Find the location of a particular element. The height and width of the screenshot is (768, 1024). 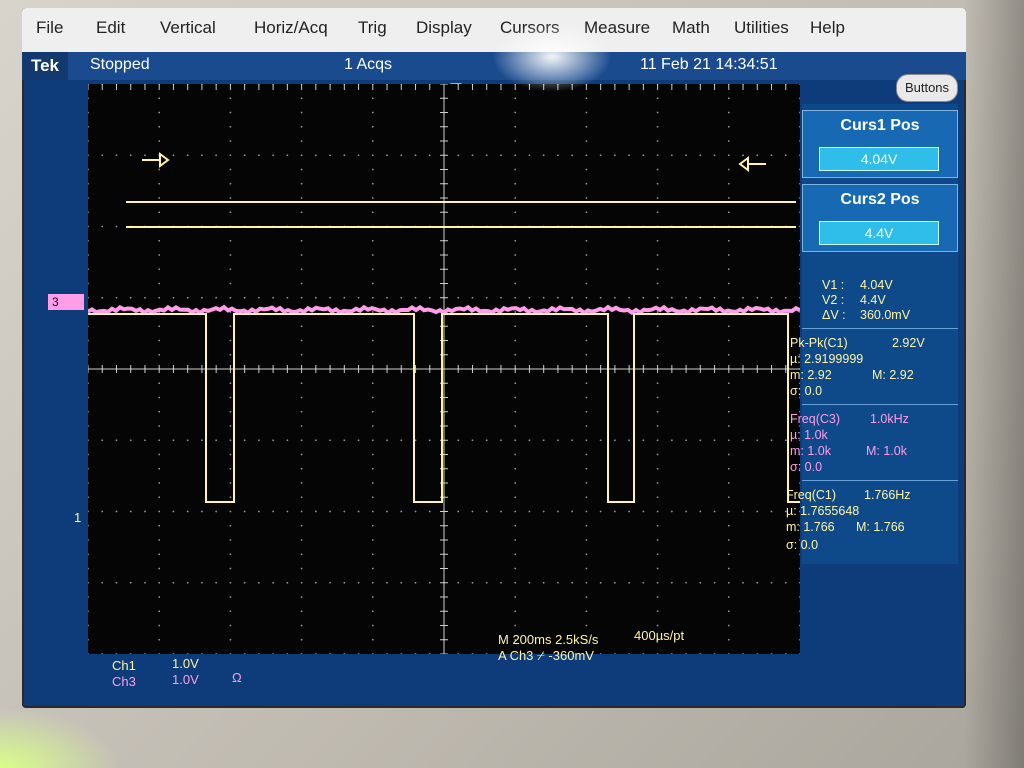

ch3-ground-marker: 3 is located at coordinates (66, 302).